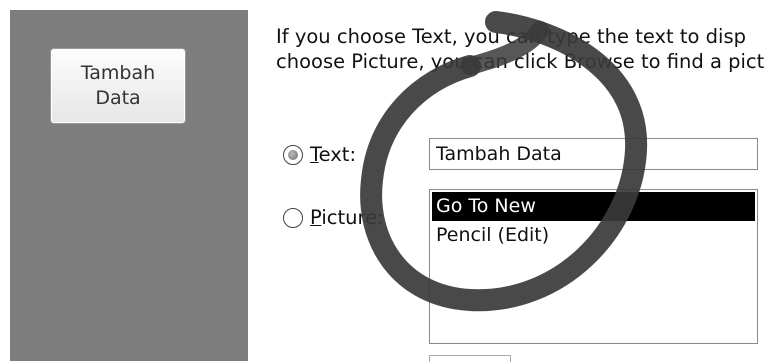 Image resolution: width=774 pixels, height=362 pixels. I want to click on text-radio-option: Text:, so click(319, 154).